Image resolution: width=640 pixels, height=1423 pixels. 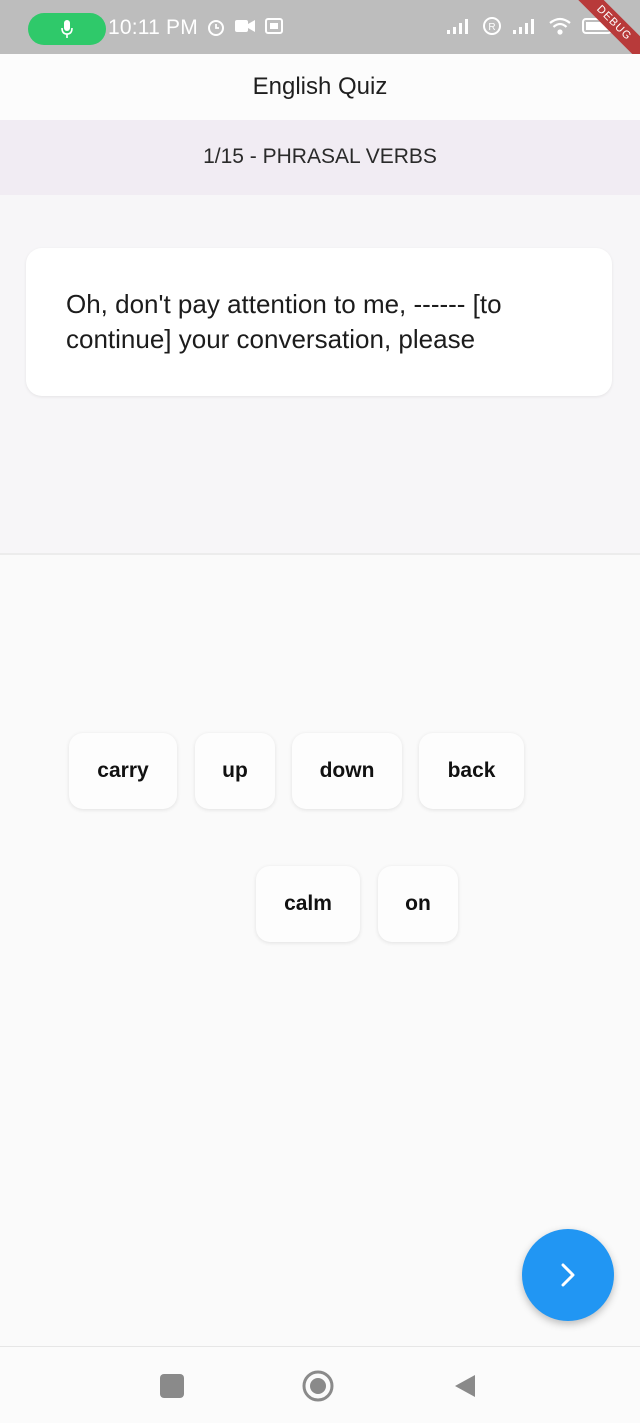 I want to click on wifi-icon, so click(x=560, y=26).